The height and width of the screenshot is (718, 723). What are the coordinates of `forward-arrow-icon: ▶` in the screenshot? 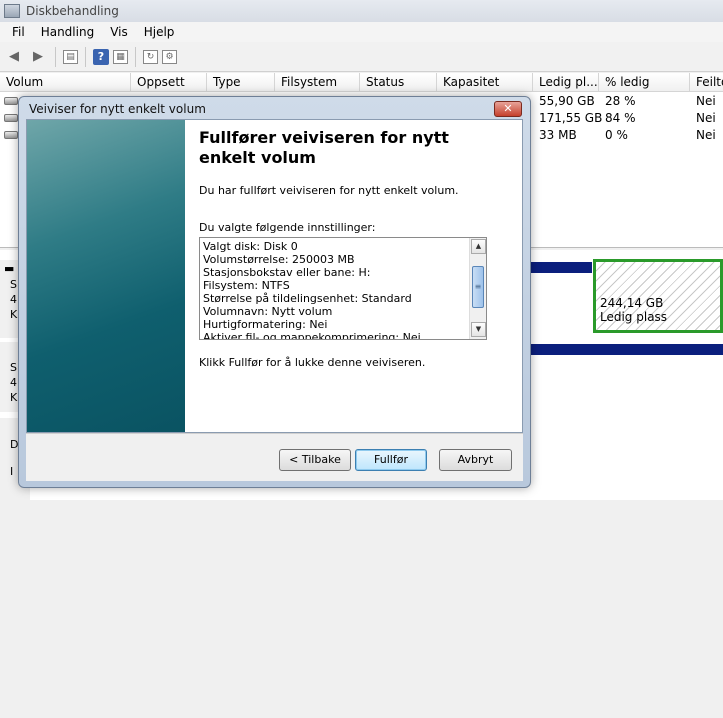 It's located at (38, 57).